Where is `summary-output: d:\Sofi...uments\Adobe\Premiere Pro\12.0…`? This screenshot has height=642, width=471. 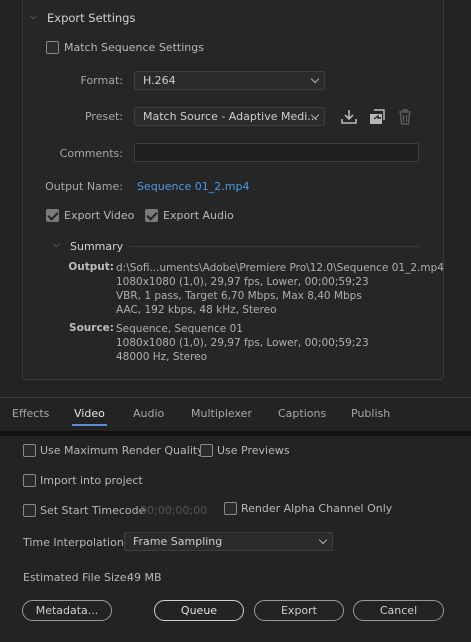
summary-output: d:\Sofi...uments\Adobe\Premiere Pro\12.0… is located at coordinates (280, 289).